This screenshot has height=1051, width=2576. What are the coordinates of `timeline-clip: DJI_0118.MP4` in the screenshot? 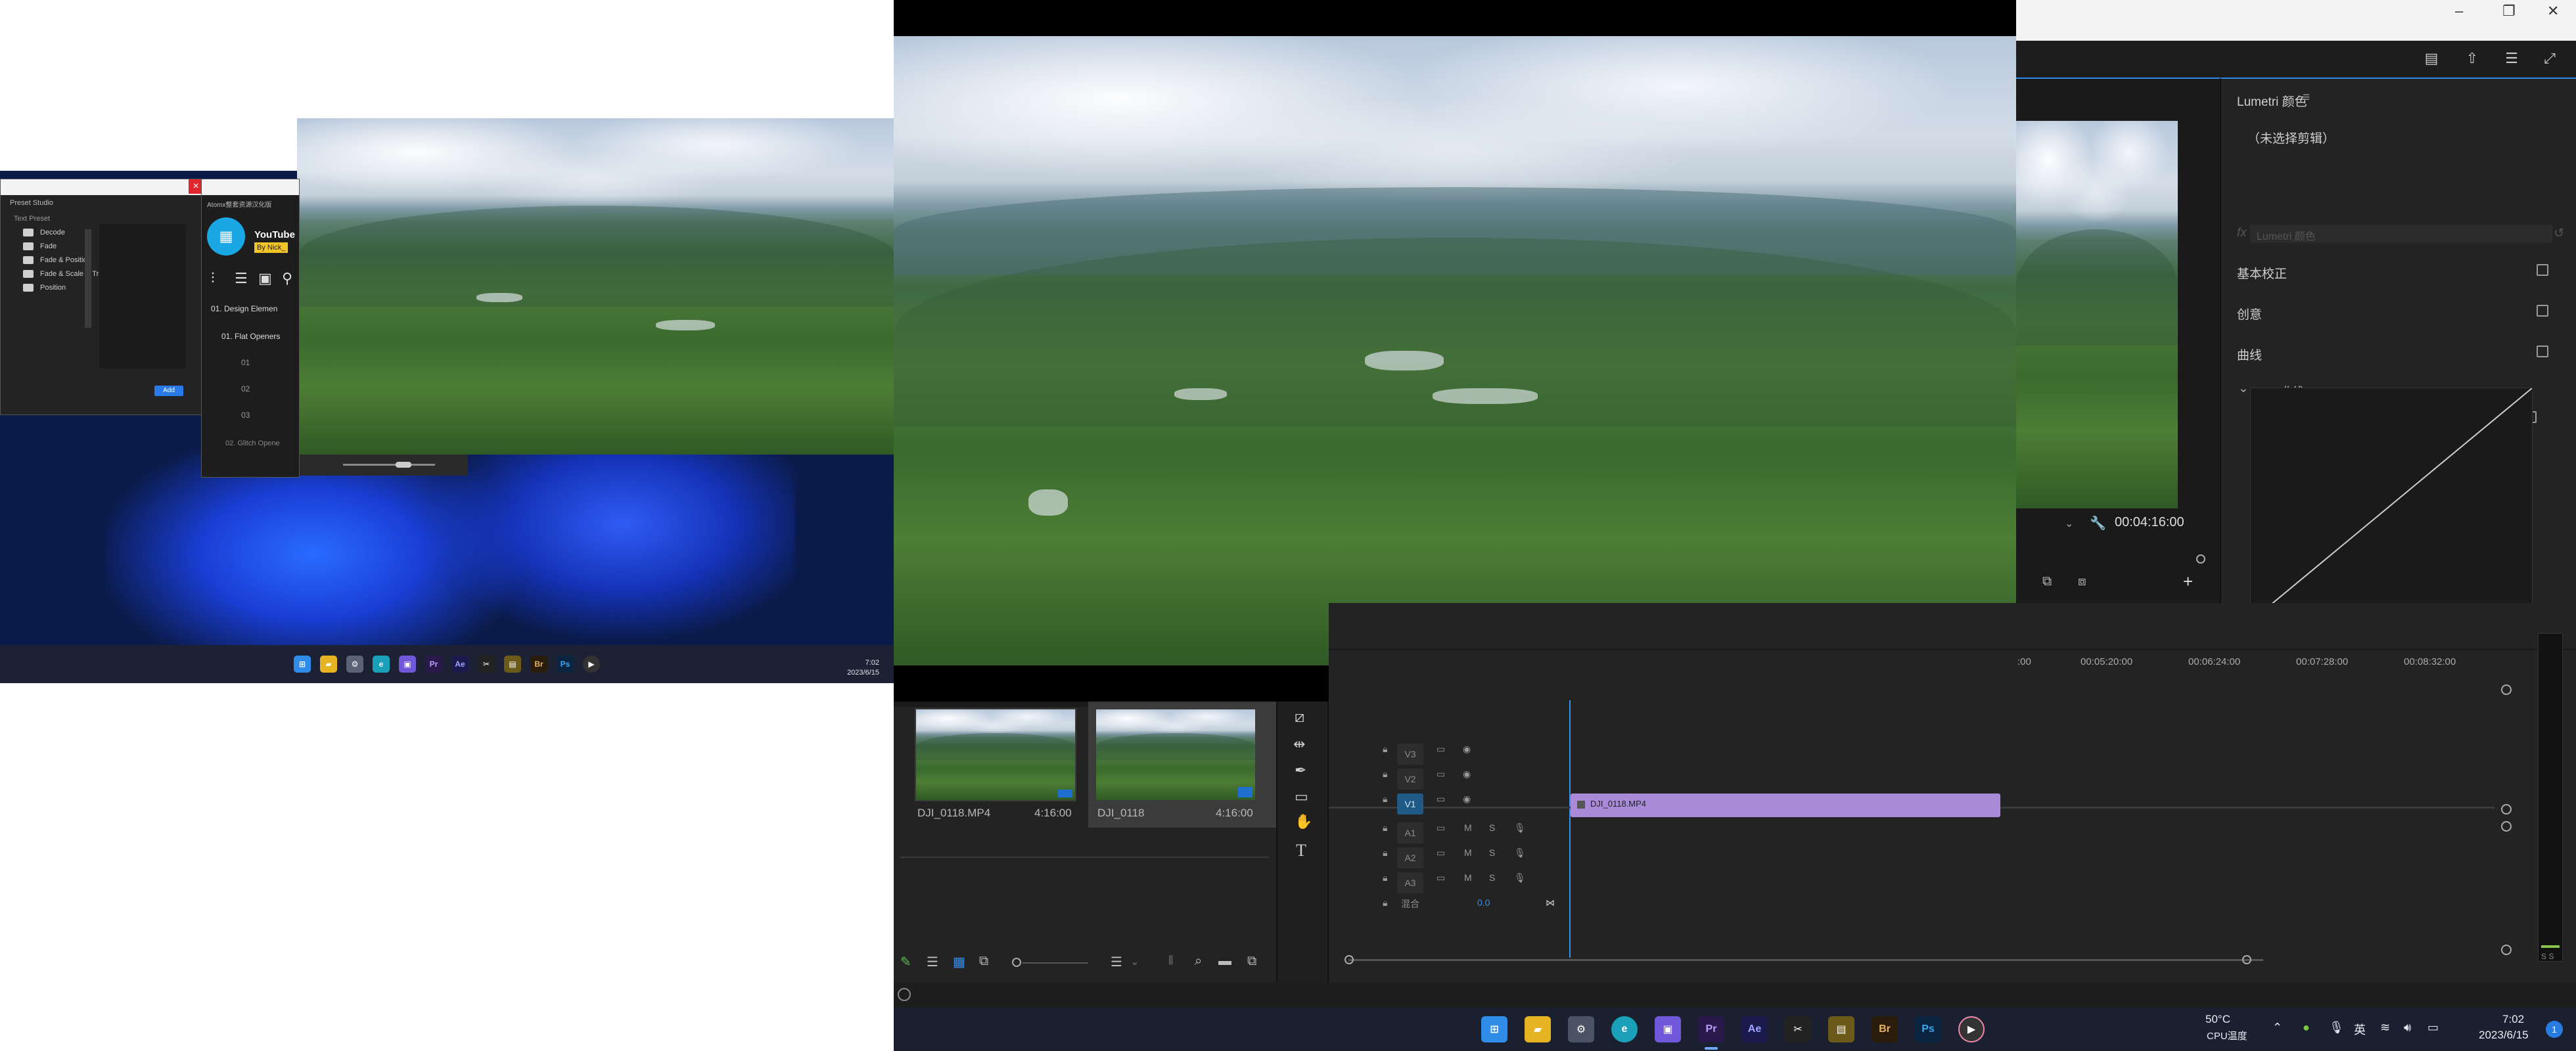 It's located at (1785, 805).